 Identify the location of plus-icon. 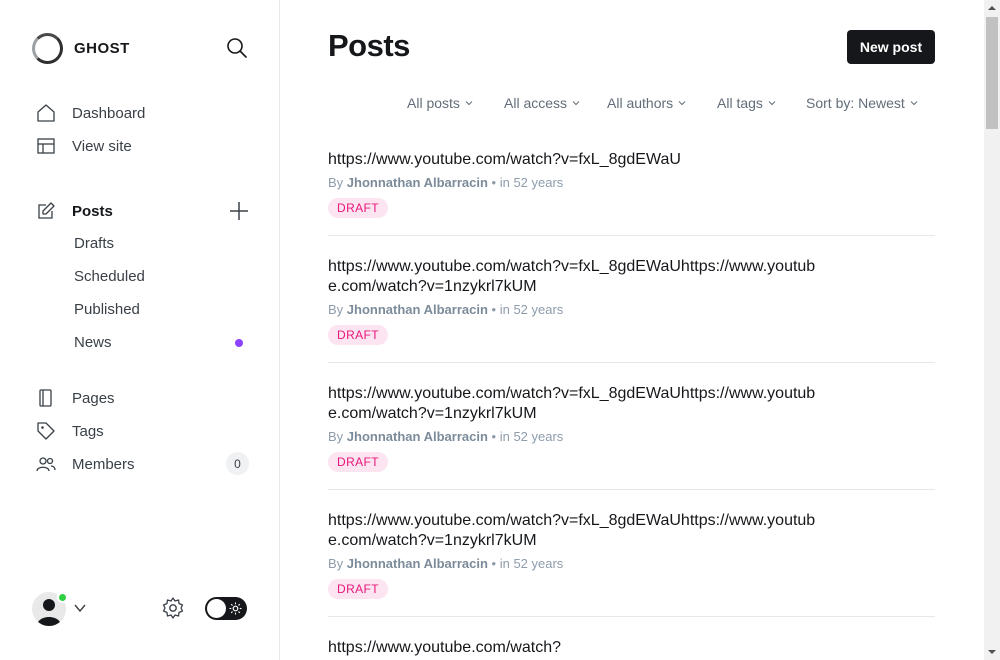
(239, 211).